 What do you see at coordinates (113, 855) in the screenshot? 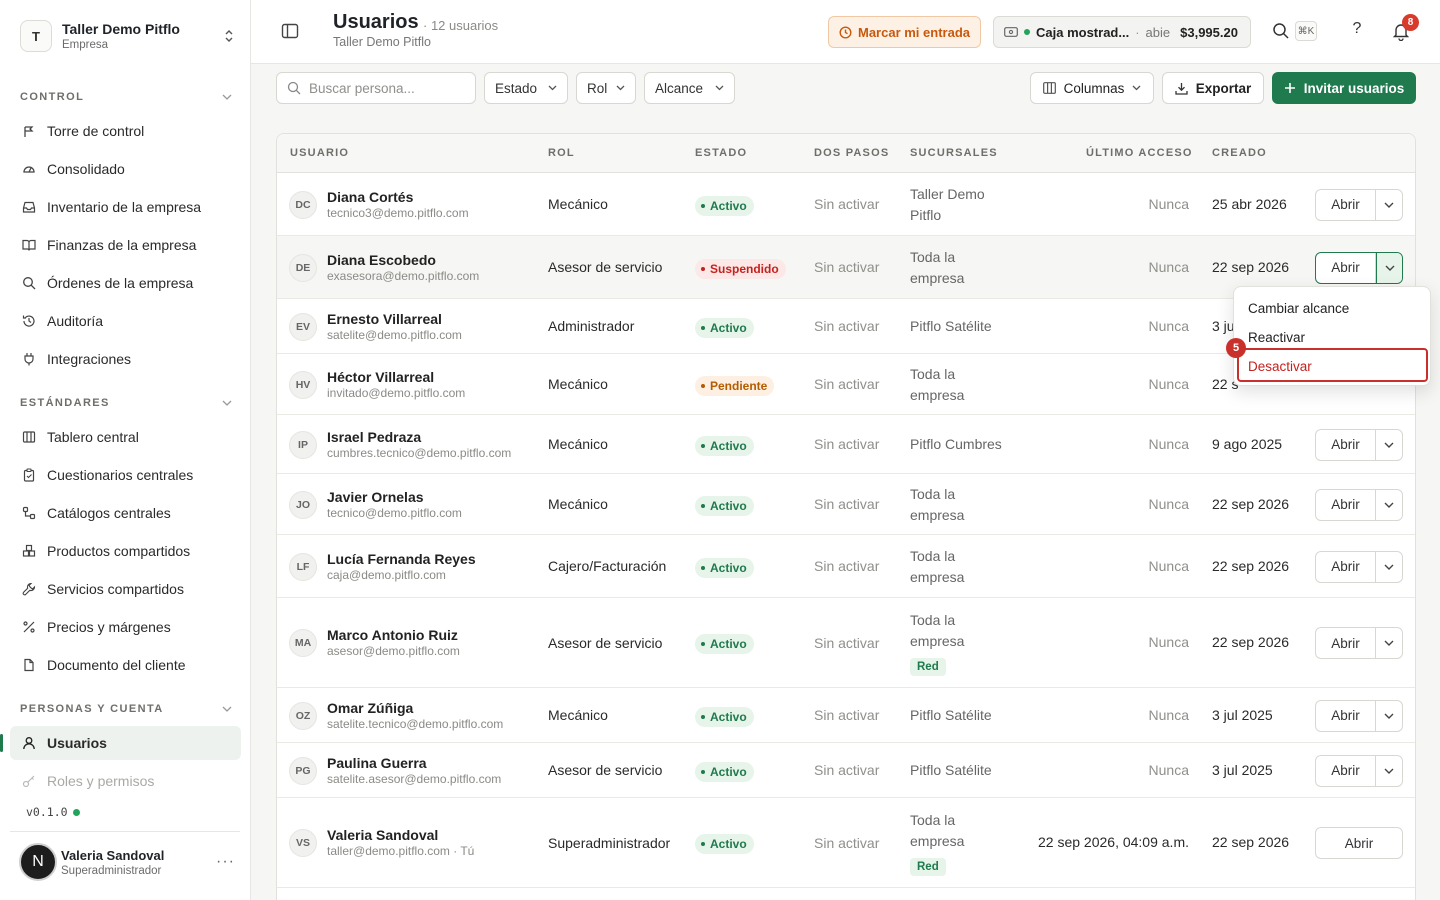
I see `account-name: Valeria Sandoval` at bounding box center [113, 855].